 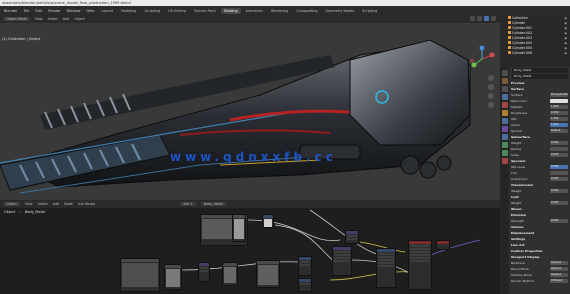 I want to click on bump-node, so click(x=386, y=268).